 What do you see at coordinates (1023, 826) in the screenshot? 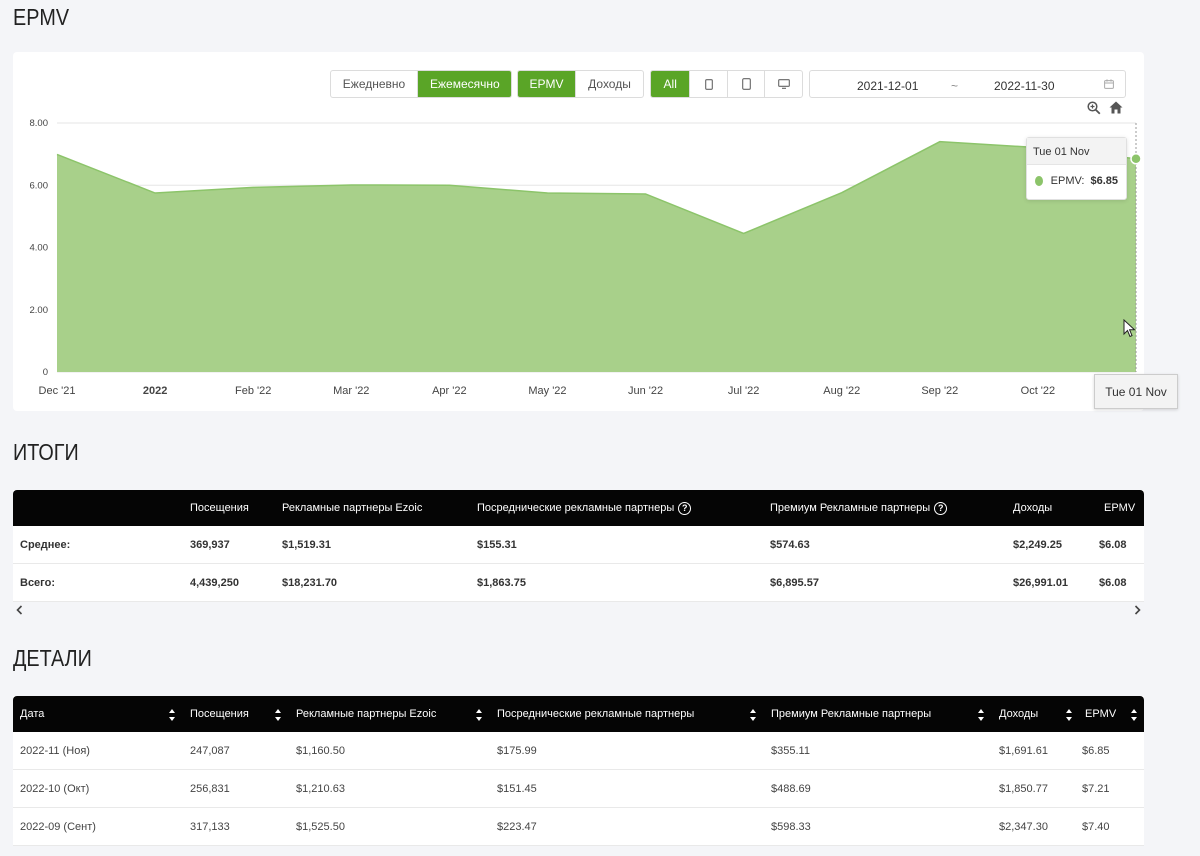
I see `cell-revenue: $2,347.30` at bounding box center [1023, 826].